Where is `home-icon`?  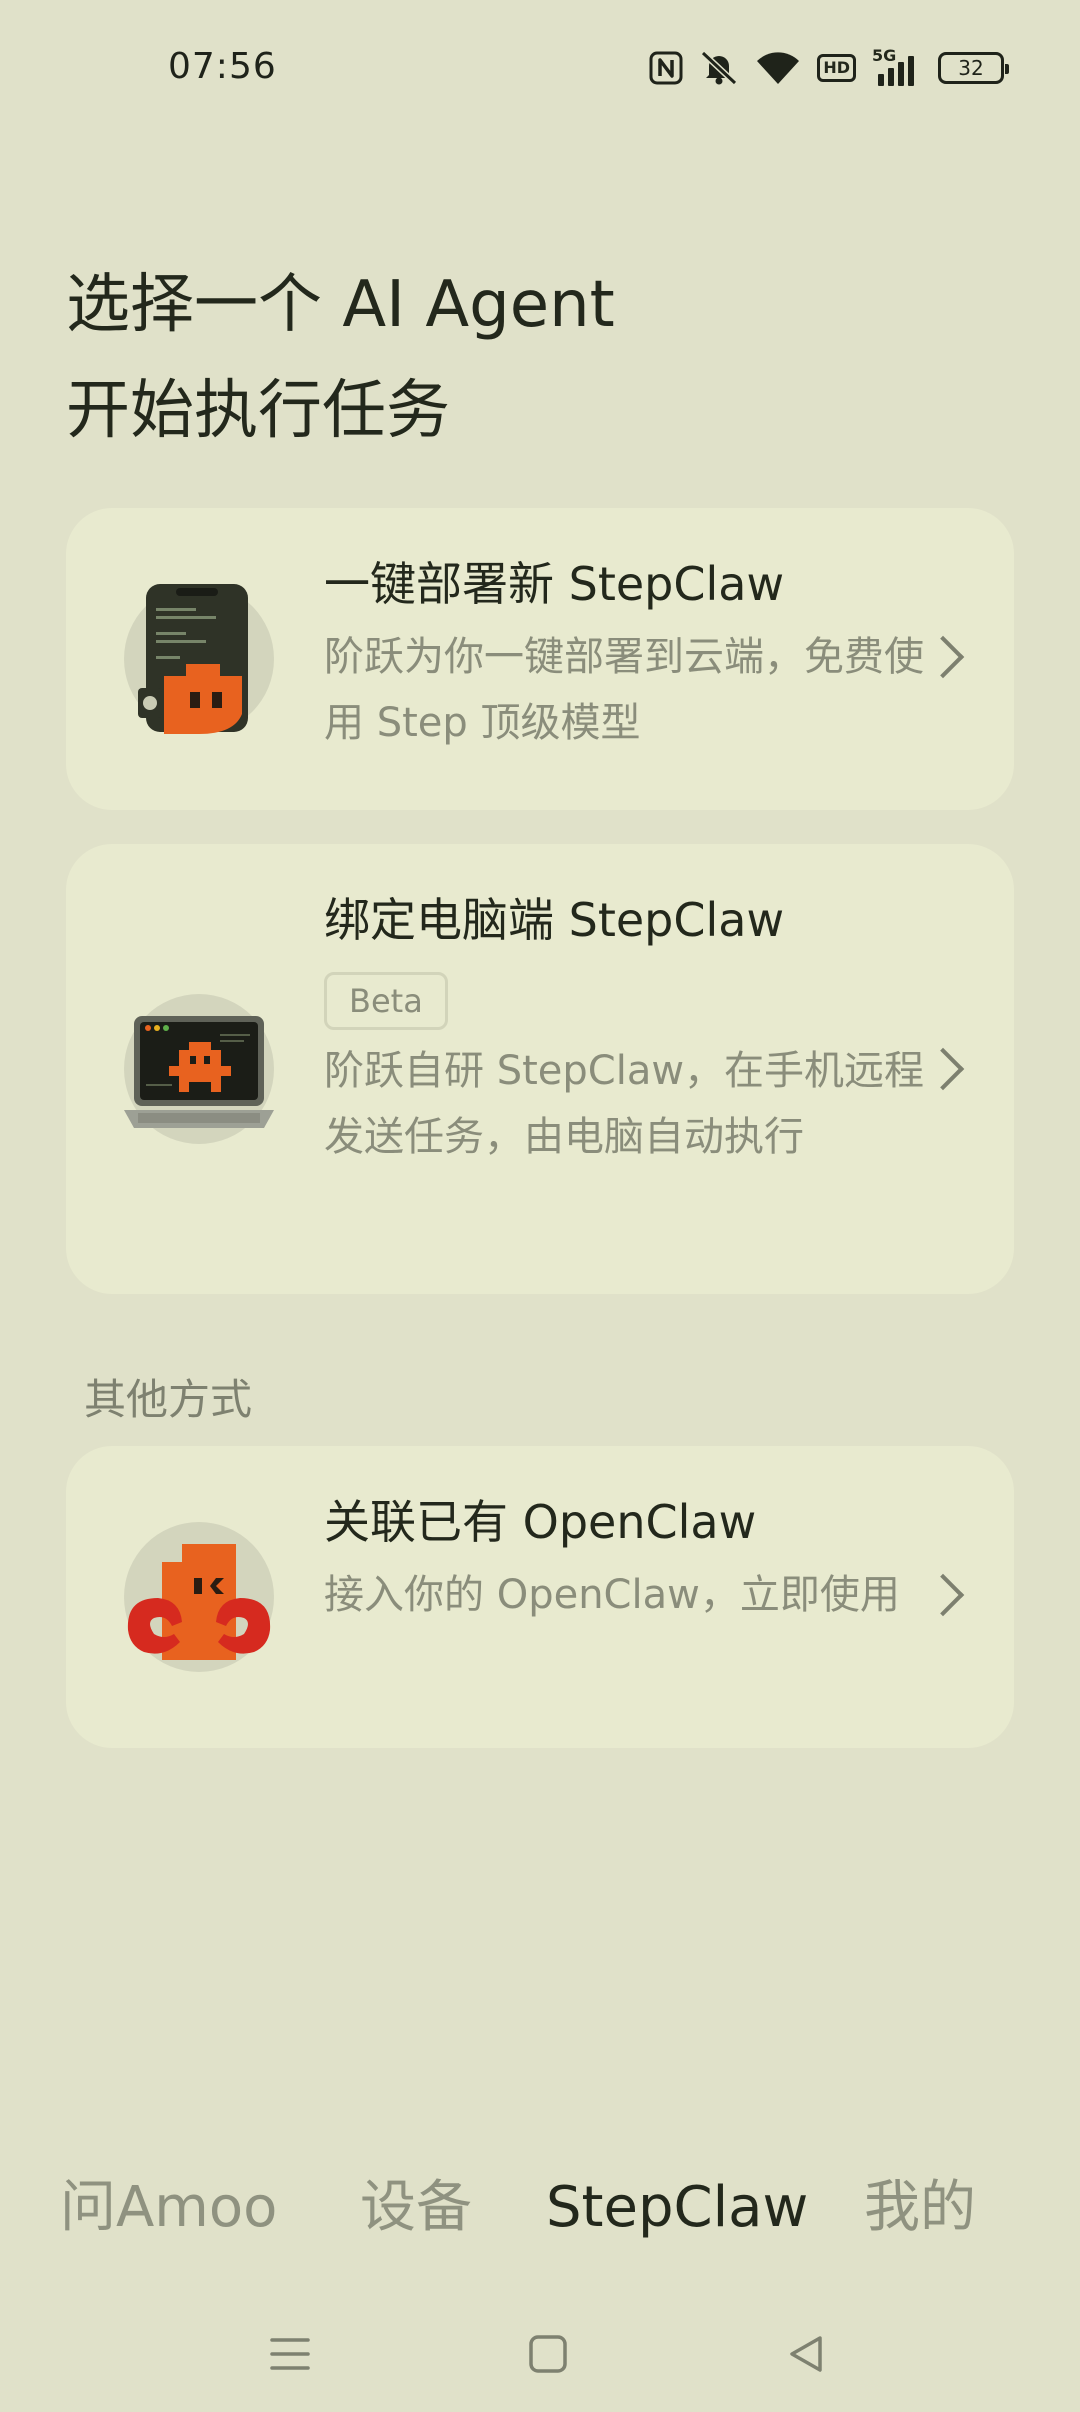 home-icon is located at coordinates (548, 2354).